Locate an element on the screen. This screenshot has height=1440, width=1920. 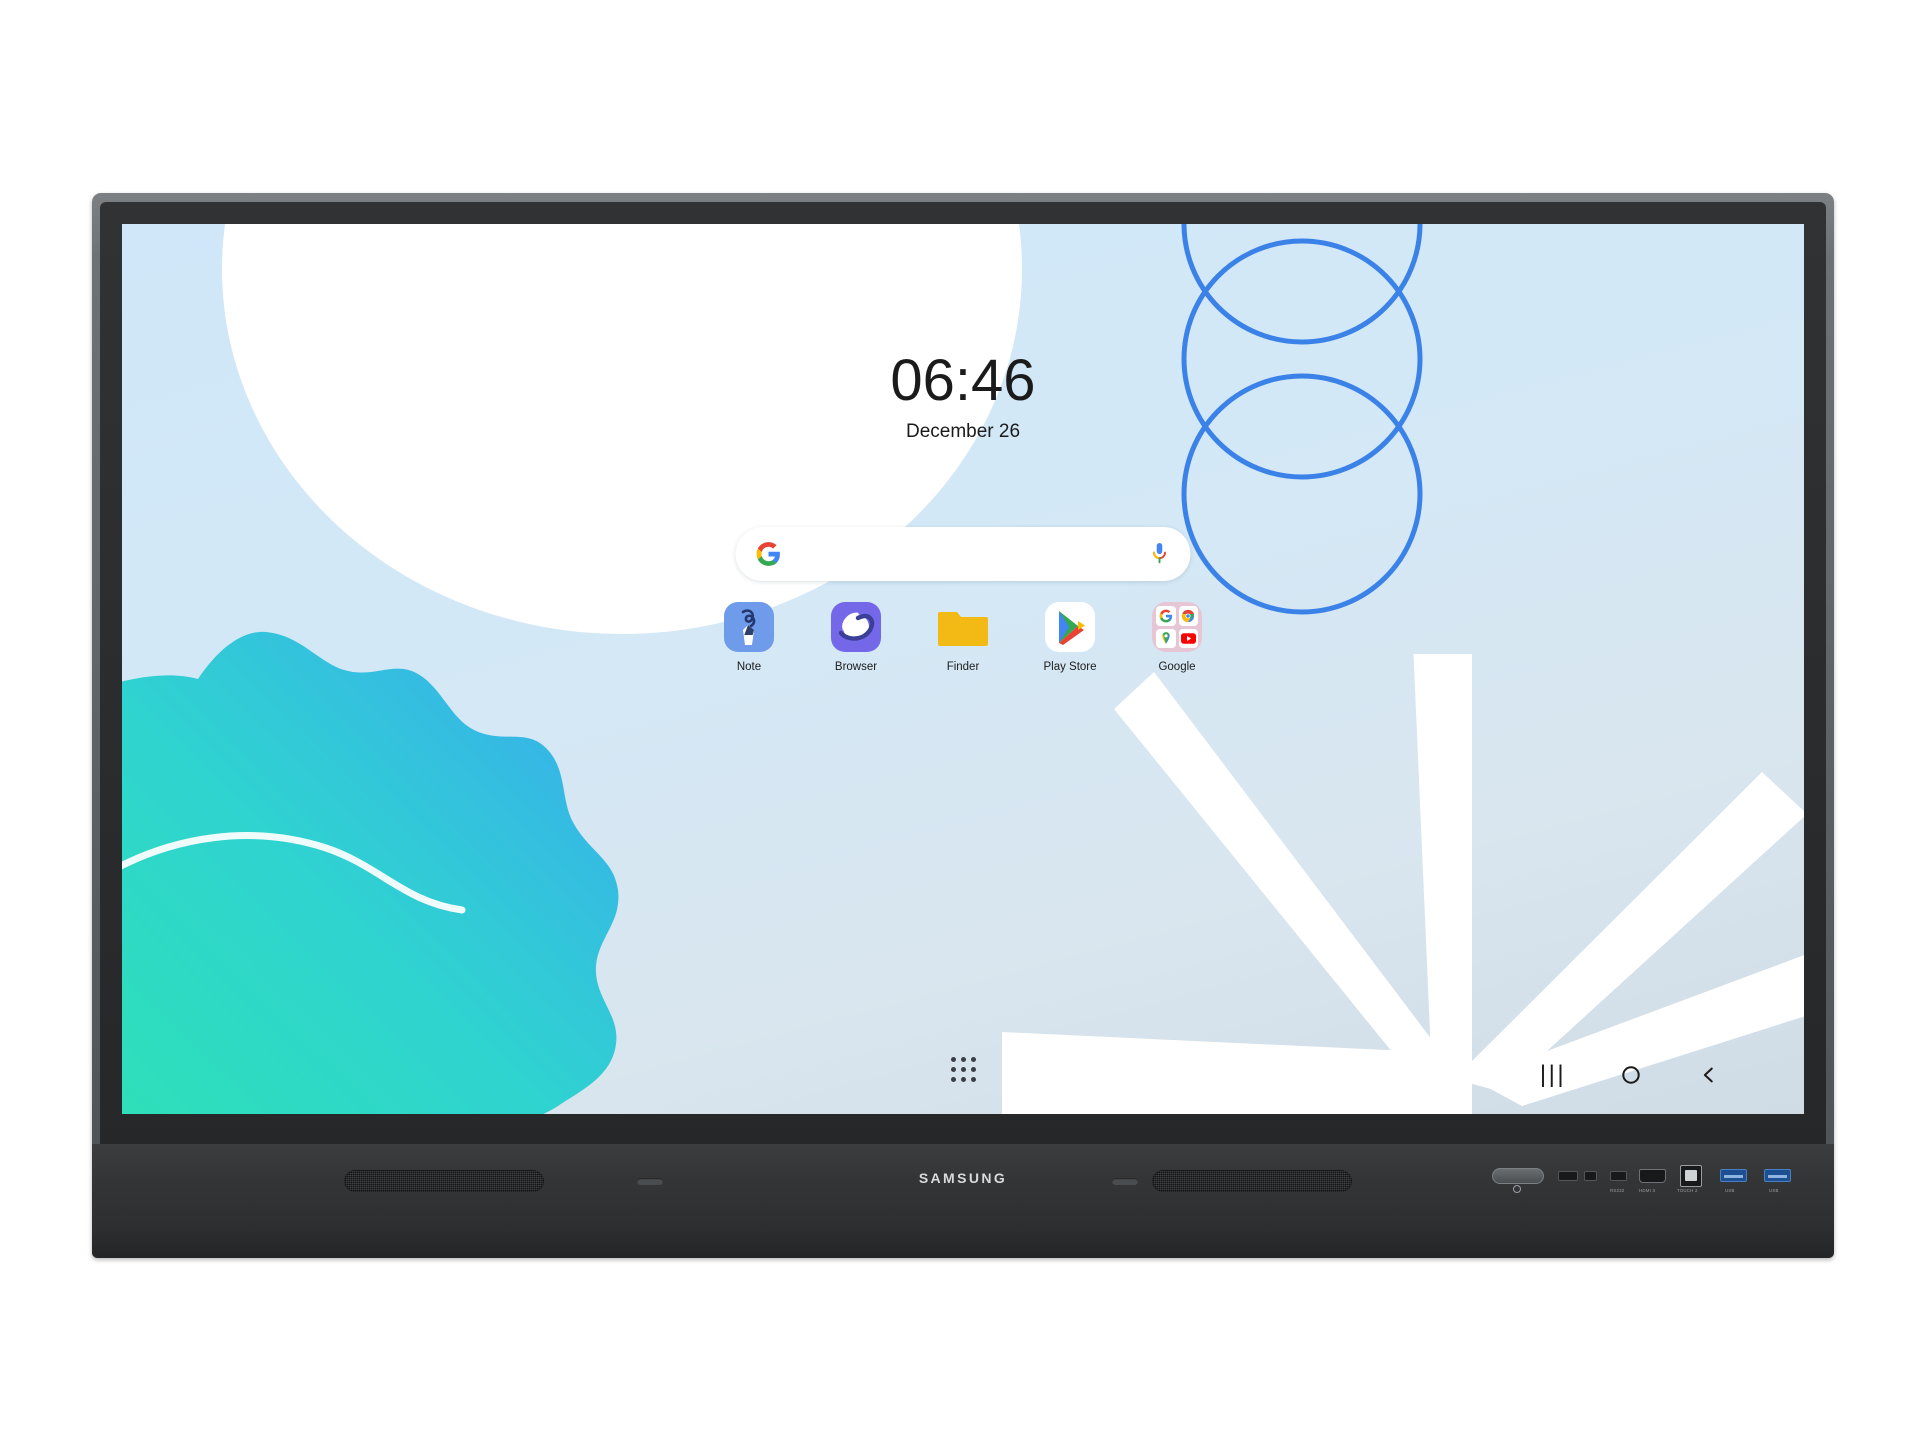
home-circle-icon is located at coordinates (1631, 1075).